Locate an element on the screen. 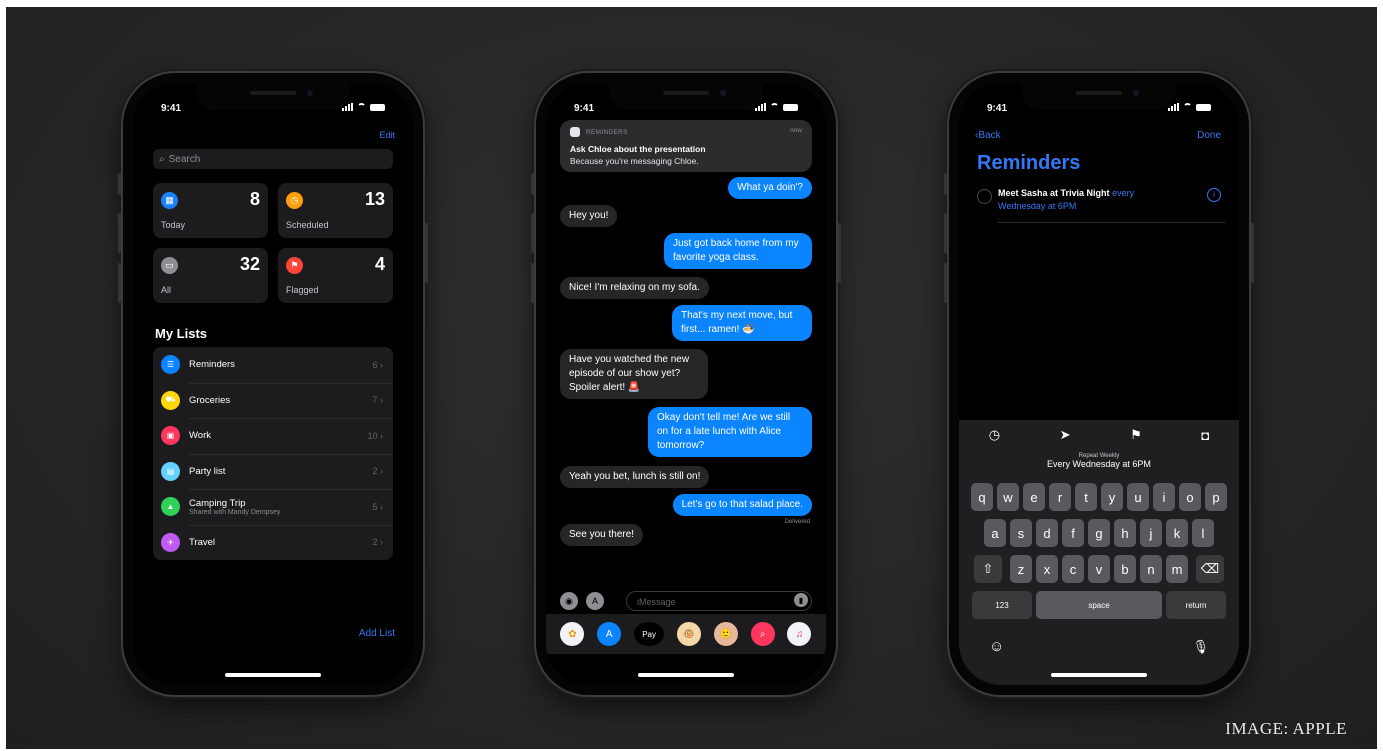  key-d: d is located at coordinates (1047, 533).